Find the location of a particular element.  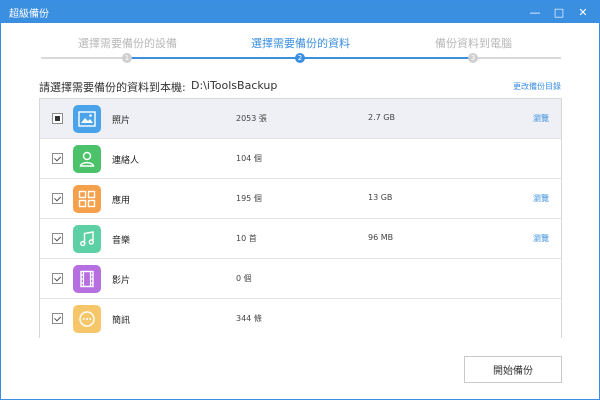

item-count: 0 個 is located at coordinates (244, 278).